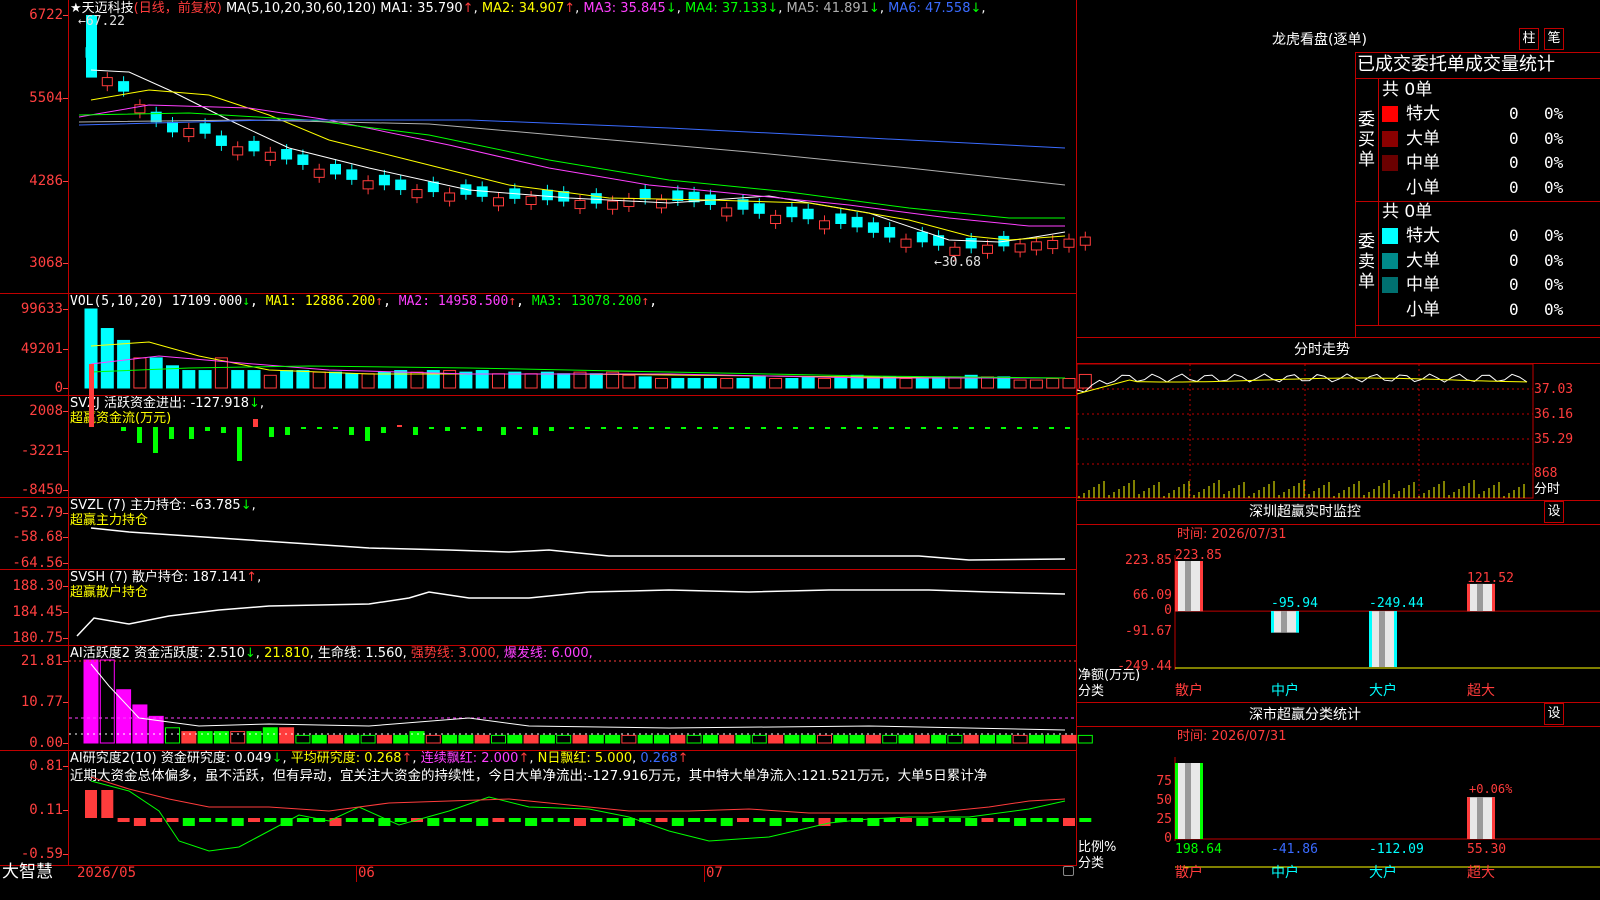 This screenshot has height=900, width=1600. Describe the element at coordinates (1338, 431) in the screenshot. I see `intraday-chart` at that location.